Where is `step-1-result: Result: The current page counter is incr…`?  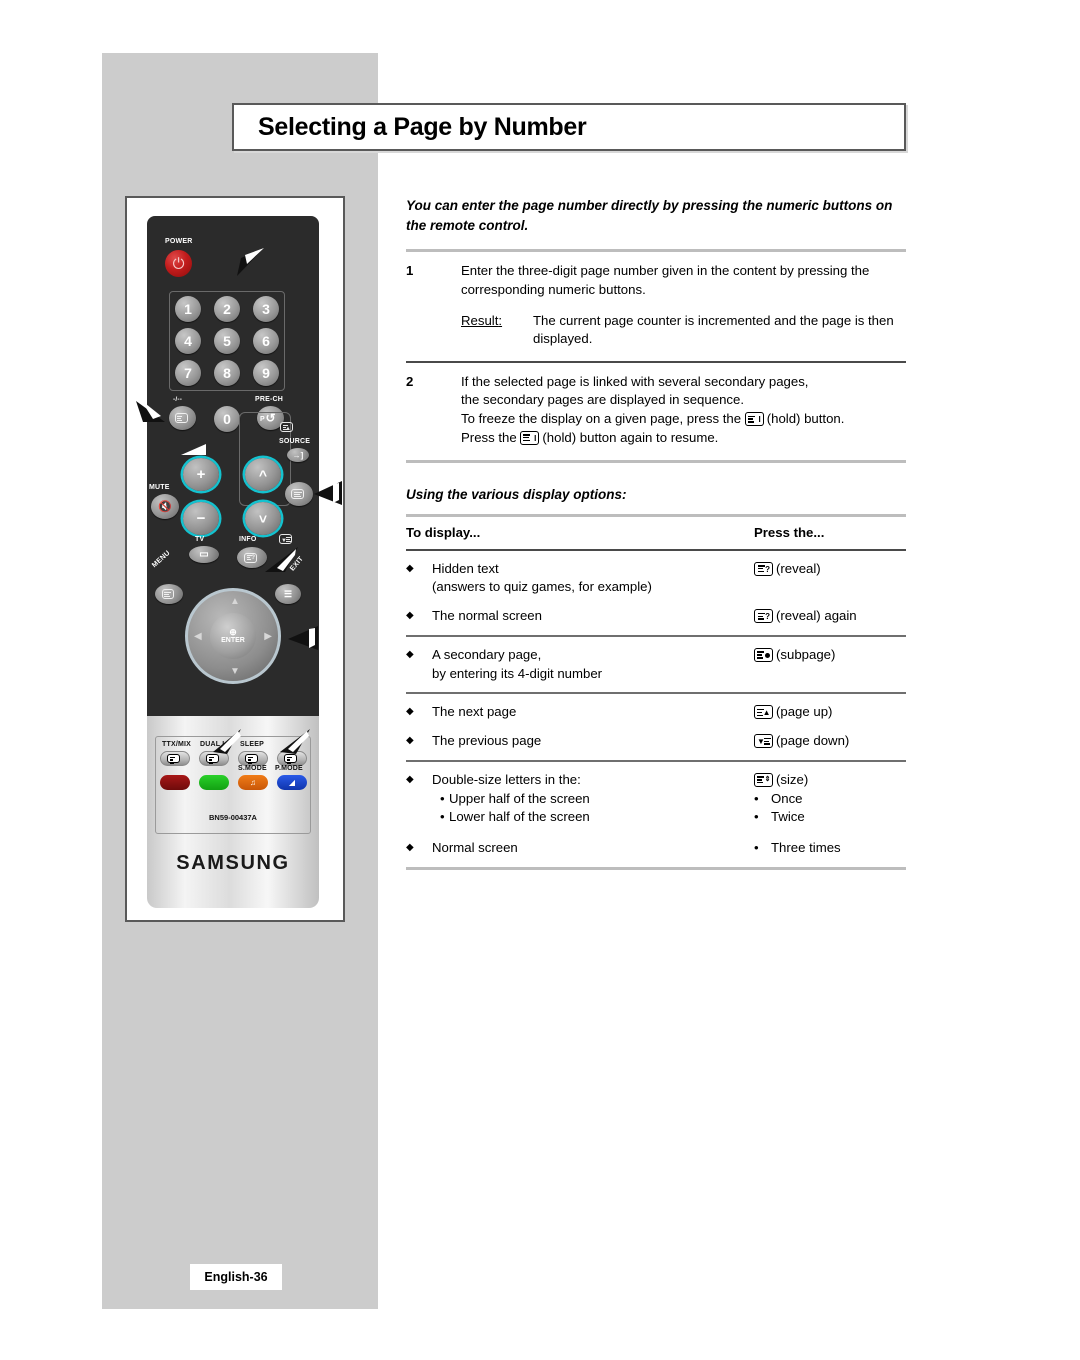 step-1-result: Result: The current page counter is incr… is located at coordinates (683, 330).